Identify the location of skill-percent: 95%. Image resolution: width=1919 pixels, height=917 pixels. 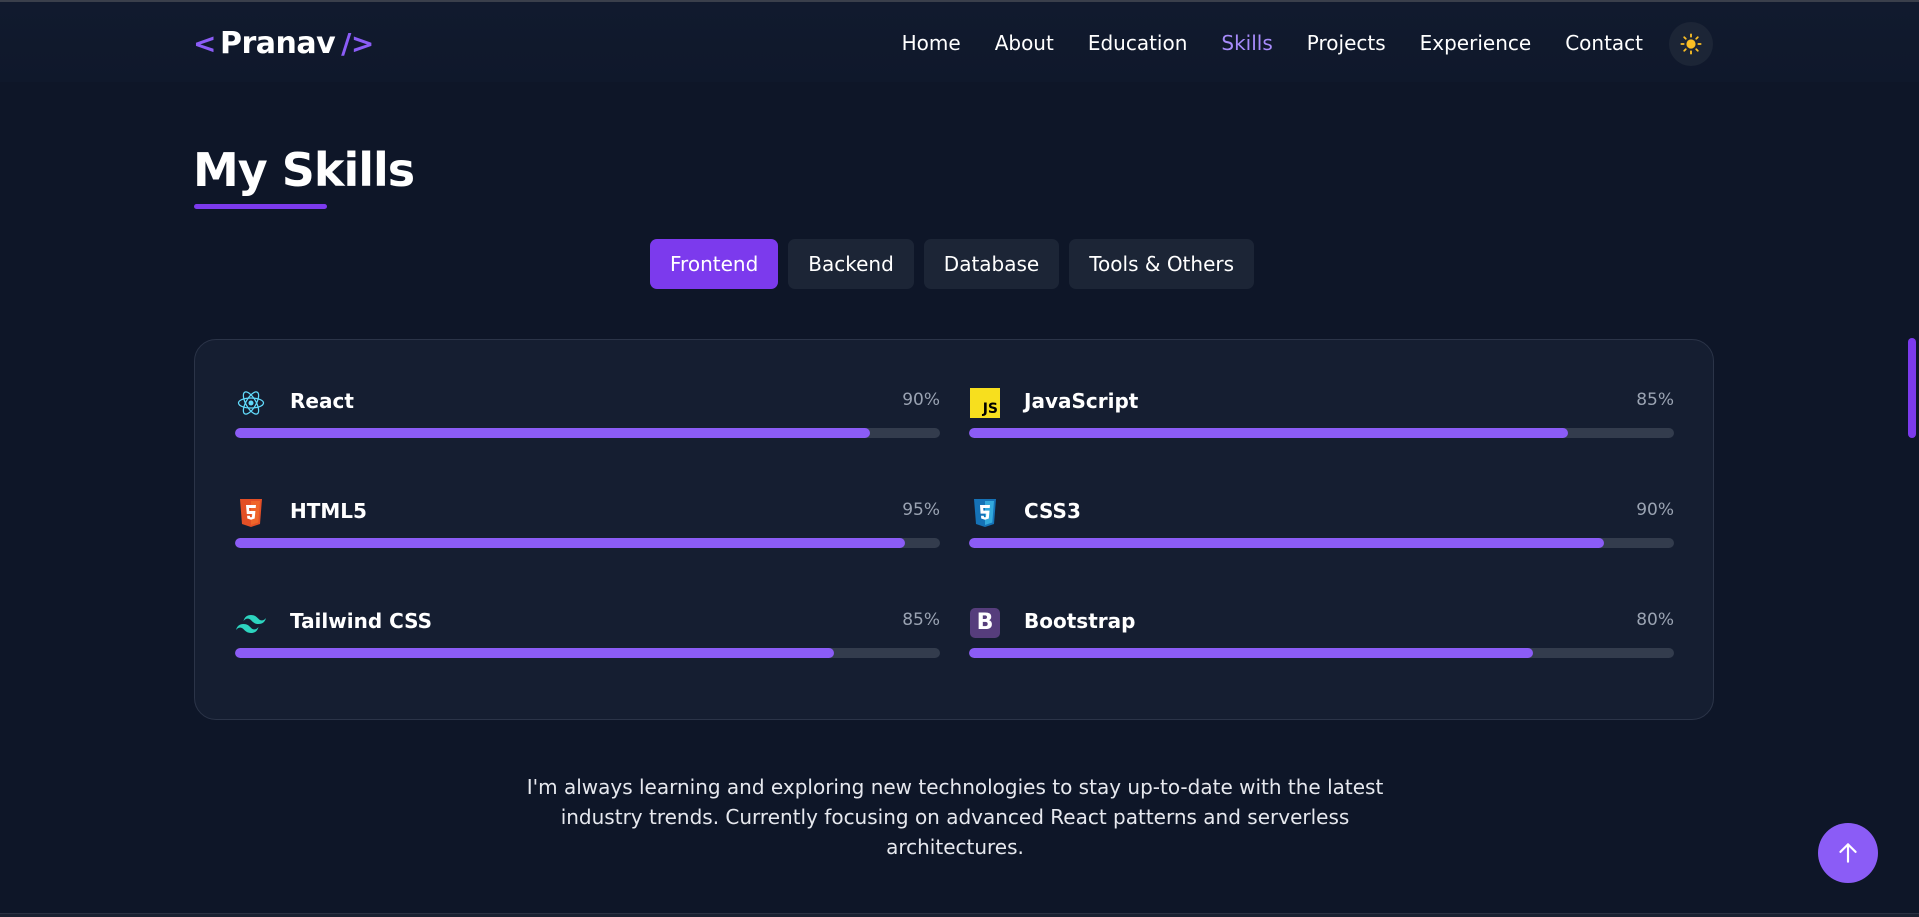
(921, 510).